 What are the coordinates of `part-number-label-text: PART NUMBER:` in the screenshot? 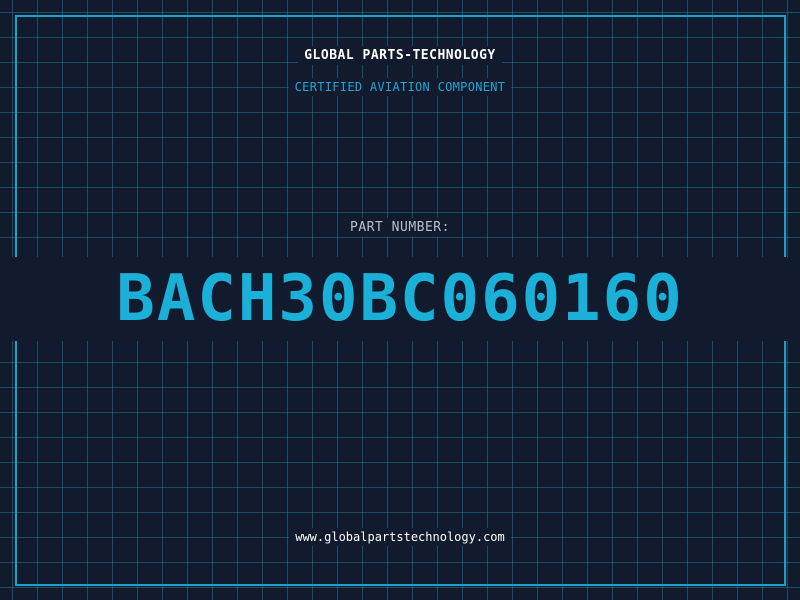 It's located at (400, 227).